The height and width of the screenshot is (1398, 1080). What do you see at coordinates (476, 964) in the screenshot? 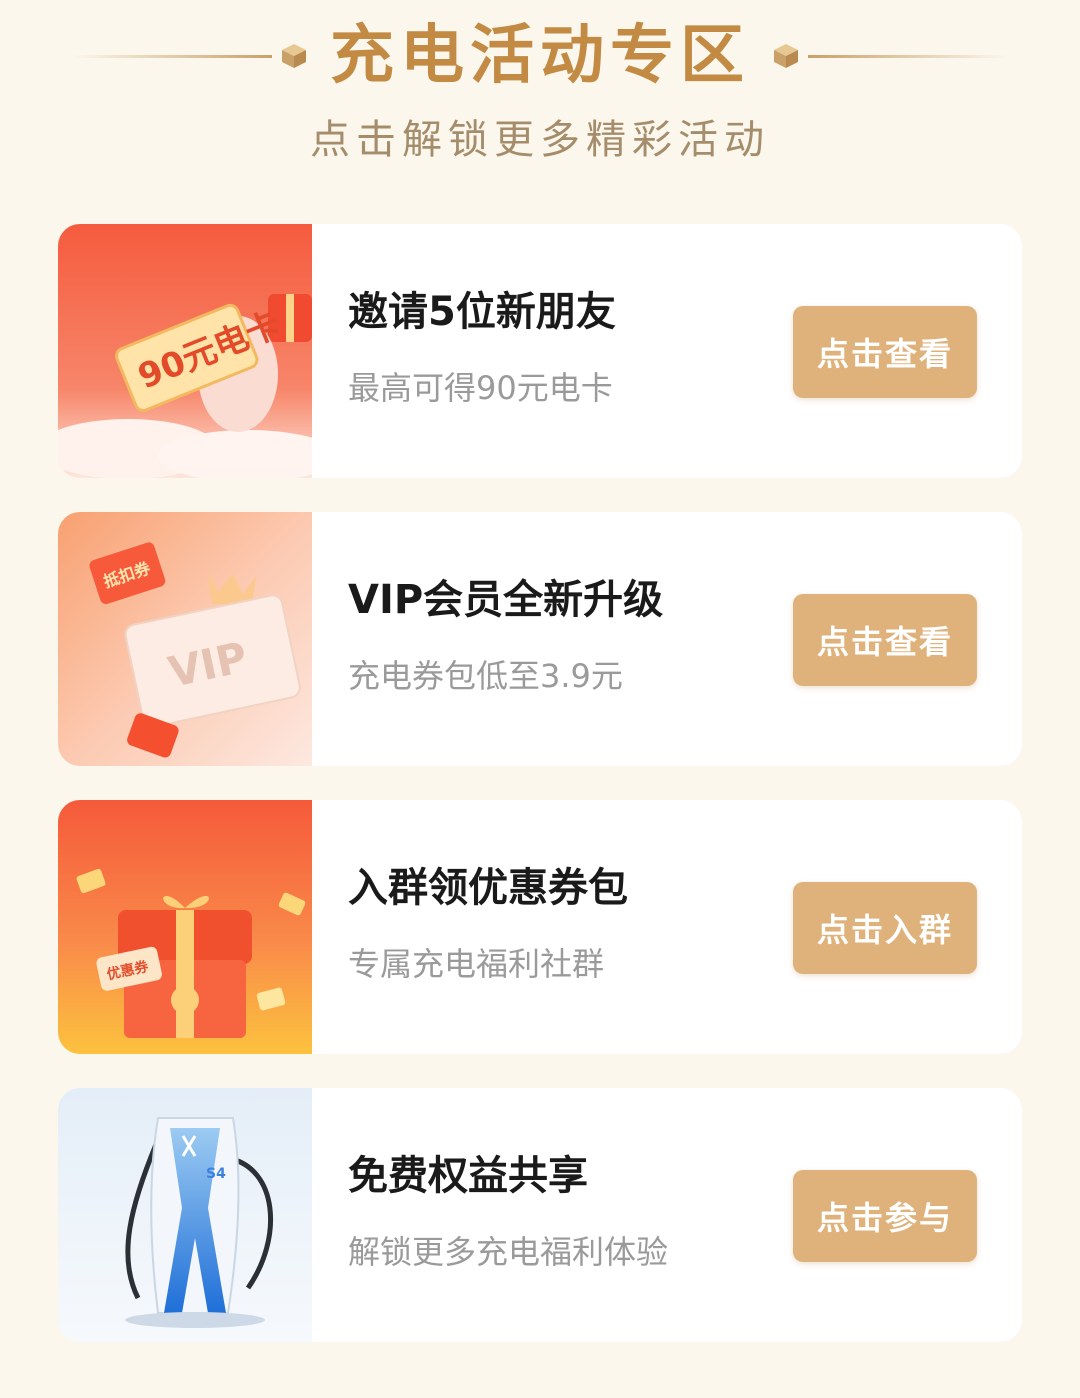
I see `card-desc: 专属充电福利社群` at bounding box center [476, 964].